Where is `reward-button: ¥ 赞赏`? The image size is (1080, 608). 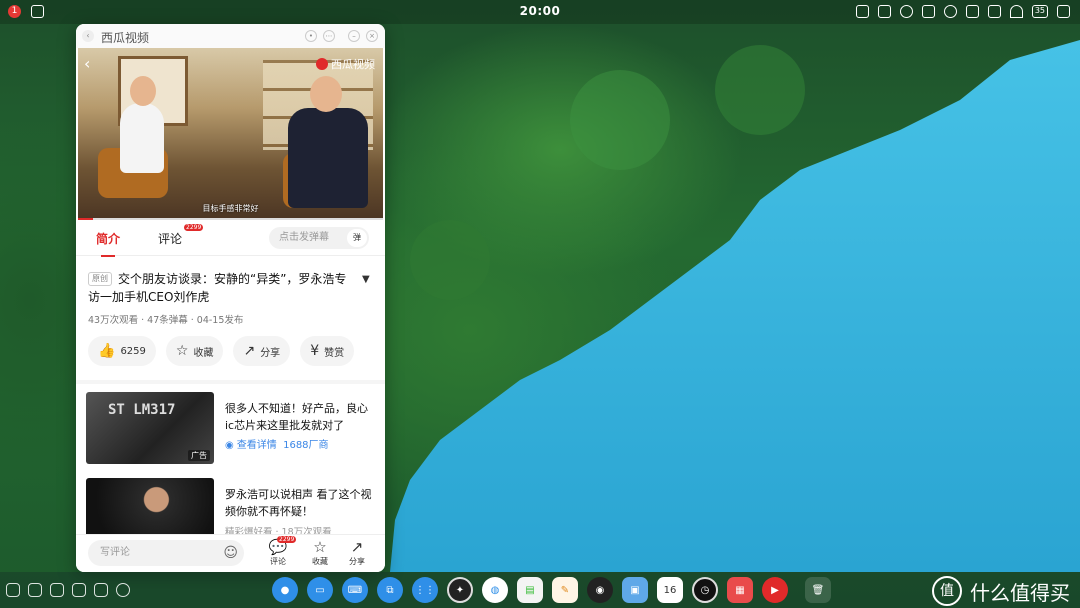 reward-button: ¥ 赞赏 is located at coordinates (327, 351).